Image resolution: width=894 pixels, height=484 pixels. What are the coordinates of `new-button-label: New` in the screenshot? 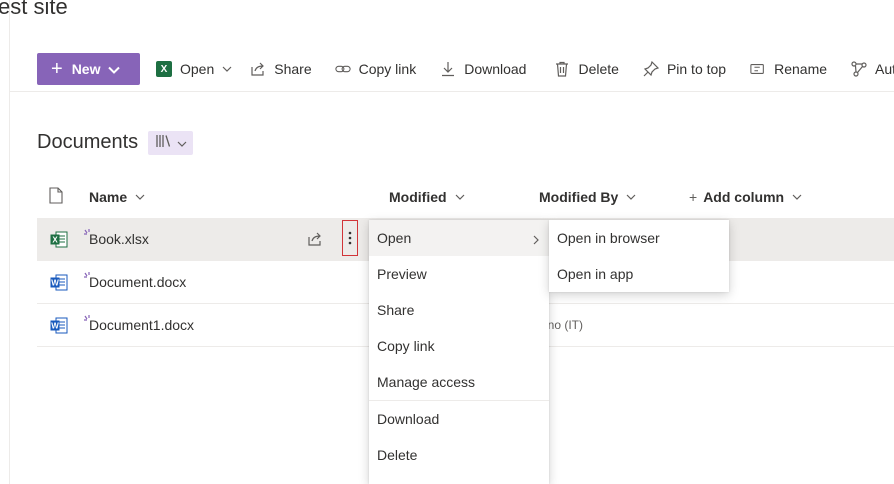 It's located at (86, 69).